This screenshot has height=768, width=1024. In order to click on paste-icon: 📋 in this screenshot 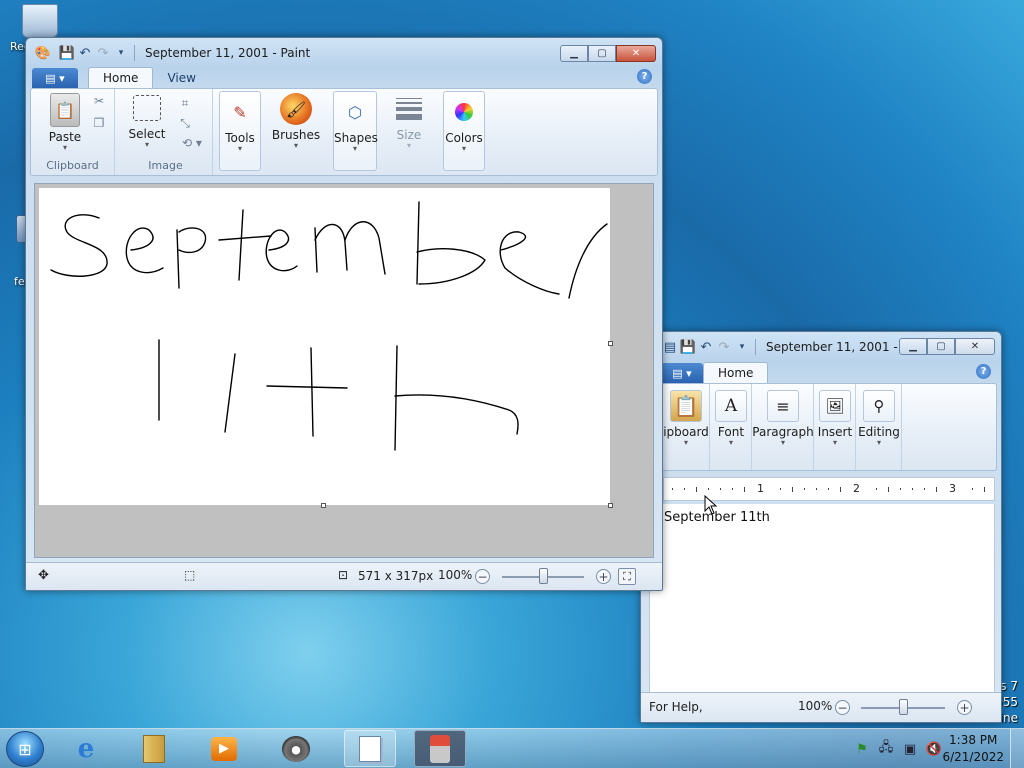, I will do `click(686, 406)`.